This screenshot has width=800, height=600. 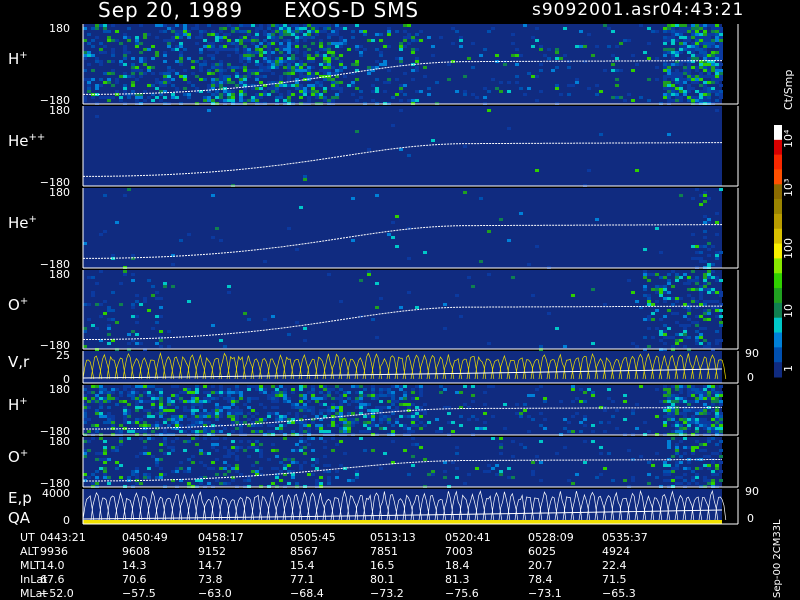 What do you see at coordinates (145, 537) in the screenshot?
I see `table-cell: 0450:49` at bounding box center [145, 537].